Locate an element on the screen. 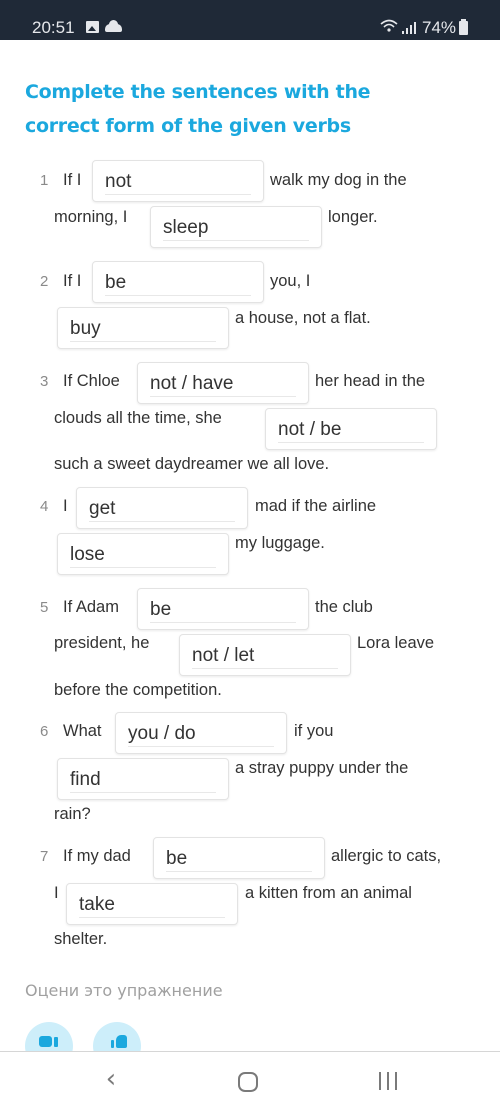 Image resolution: width=500 pixels, height=1111 pixels. sentence-text: mad if the airline is located at coordinates (316, 506).